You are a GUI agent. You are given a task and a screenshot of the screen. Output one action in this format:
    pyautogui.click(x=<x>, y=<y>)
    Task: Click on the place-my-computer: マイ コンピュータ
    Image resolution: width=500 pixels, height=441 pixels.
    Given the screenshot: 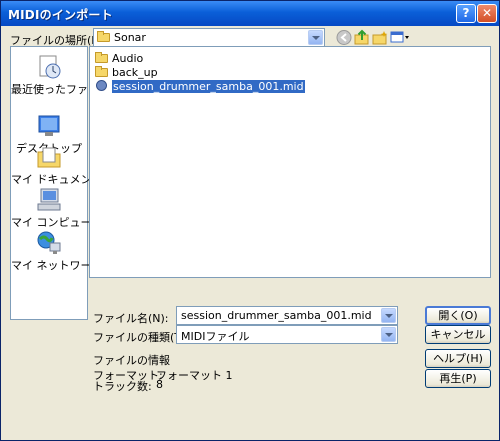 What is the action you would take?
    pyautogui.click(x=57, y=209)
    